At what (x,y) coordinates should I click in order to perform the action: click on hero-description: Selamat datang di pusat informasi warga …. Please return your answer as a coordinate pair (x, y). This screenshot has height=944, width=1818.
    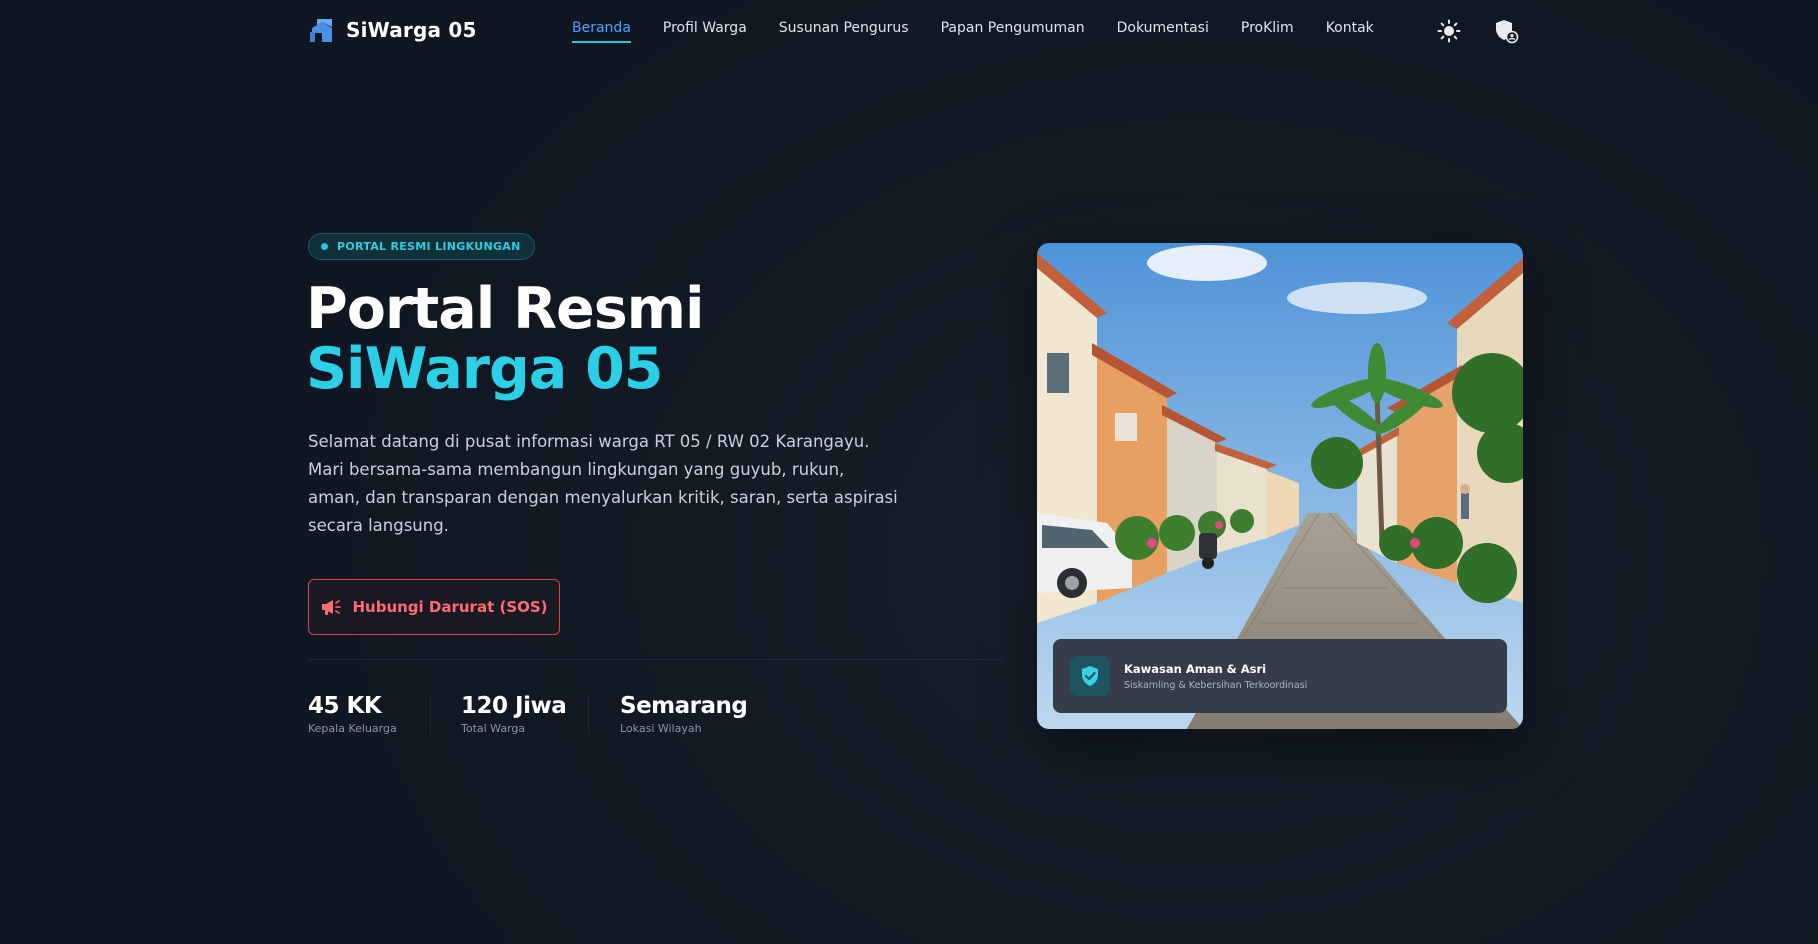
    Looking at the image, I should click on (603, 483).